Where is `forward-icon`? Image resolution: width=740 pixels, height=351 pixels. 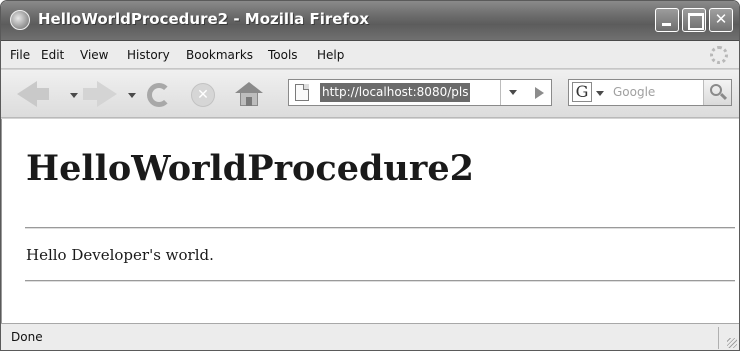 forward-icon is located at coordinates (100, 94).